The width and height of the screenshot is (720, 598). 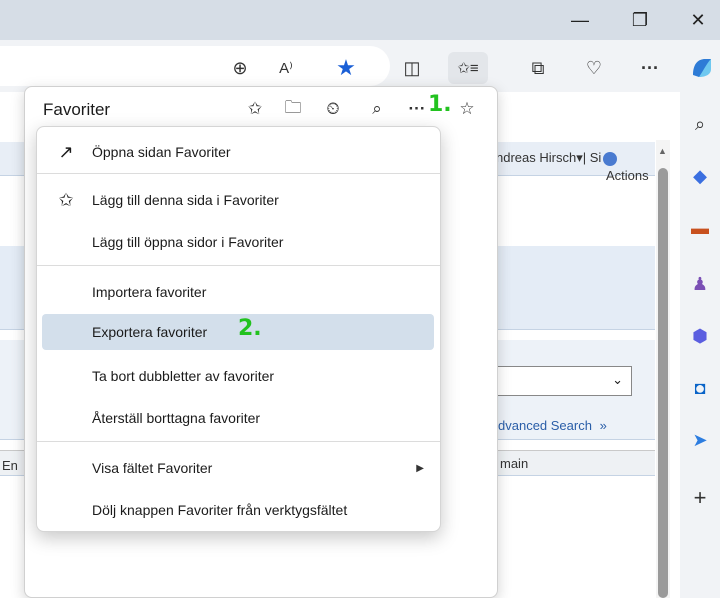 I want to click on help-icon, so click(x=610, y=158).